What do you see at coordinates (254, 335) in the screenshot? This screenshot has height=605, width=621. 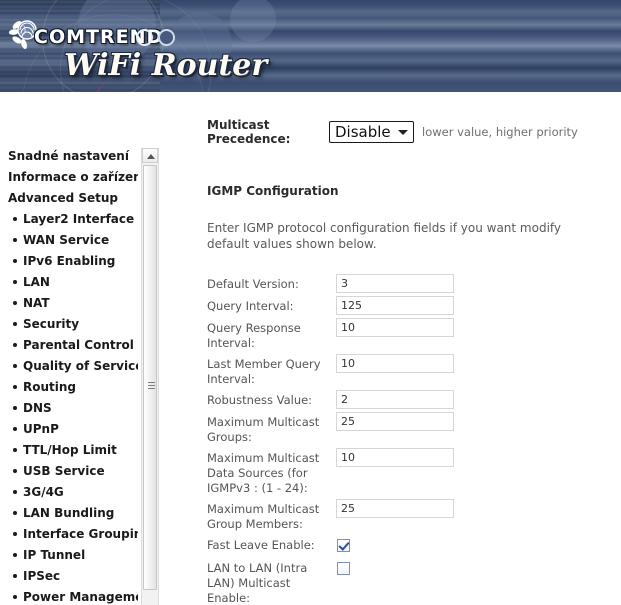 I see `igmp-field-label: Query Response Interval:` at bounding box center [254, 335].